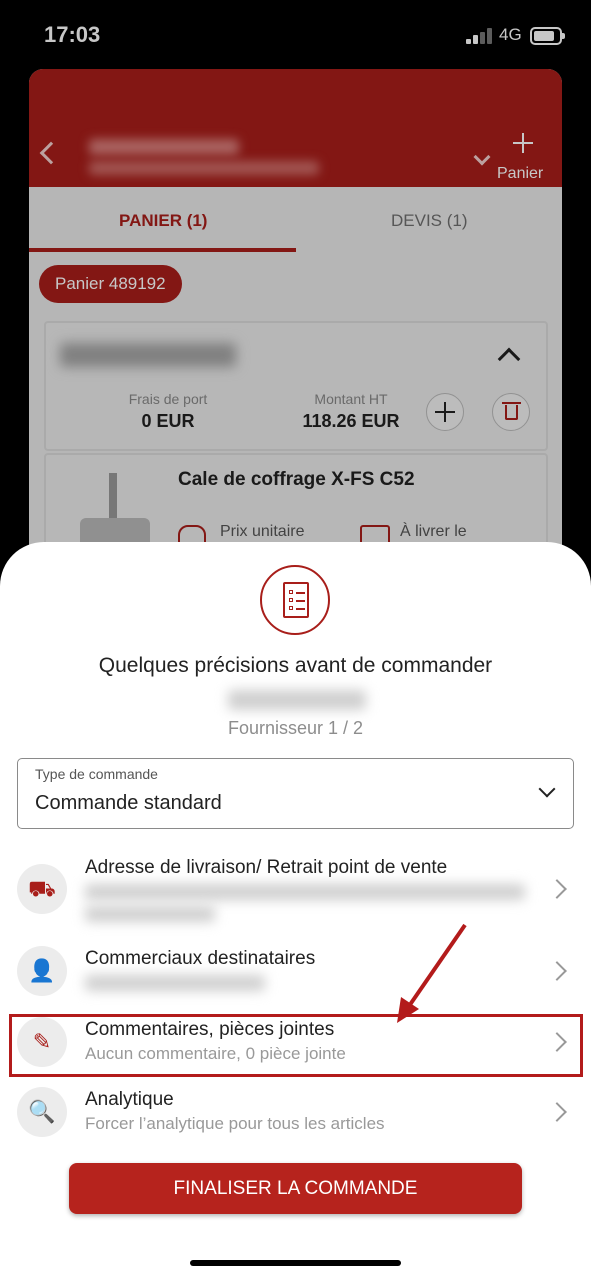 The image size is (591, 1280). I want to click on analytics-glyph: 🔍, so click(42, 1111).